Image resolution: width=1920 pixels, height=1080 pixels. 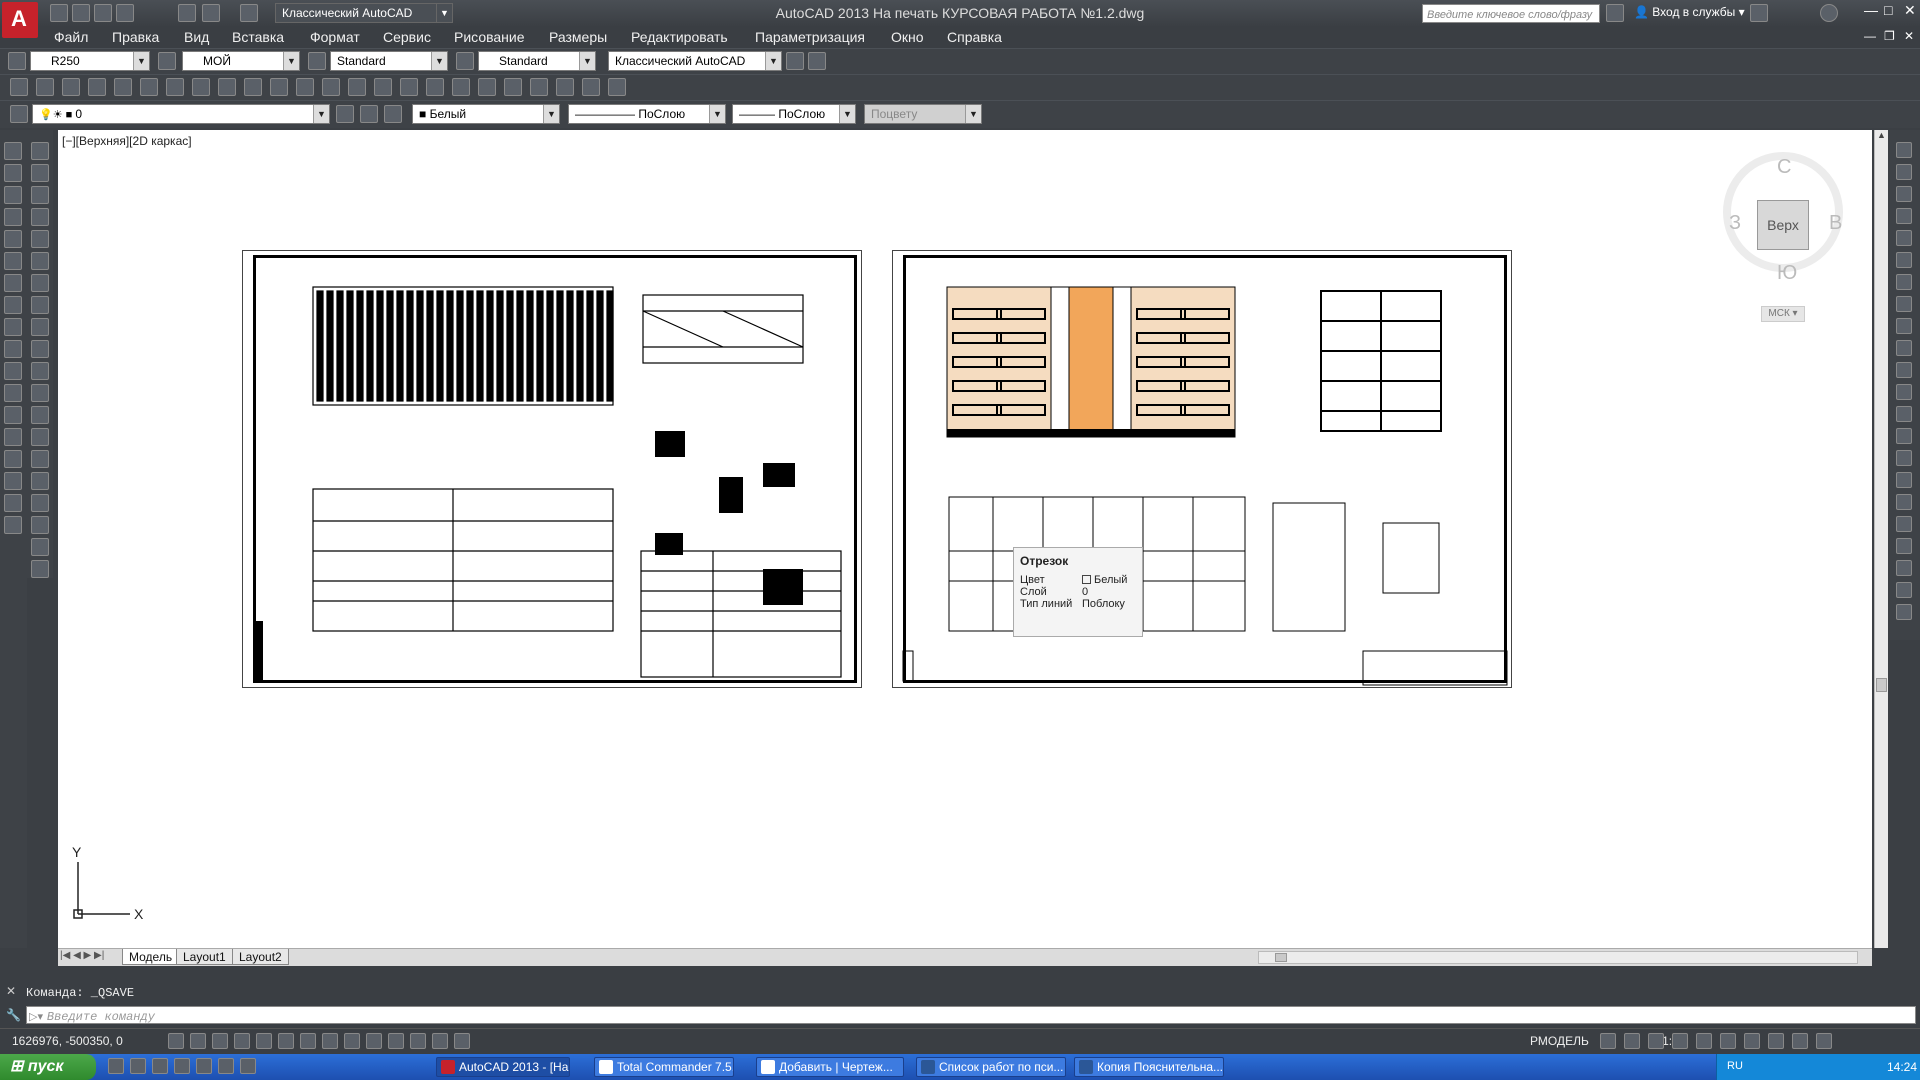 I want to click on ducs-icon, so click(x=352, y=1041).